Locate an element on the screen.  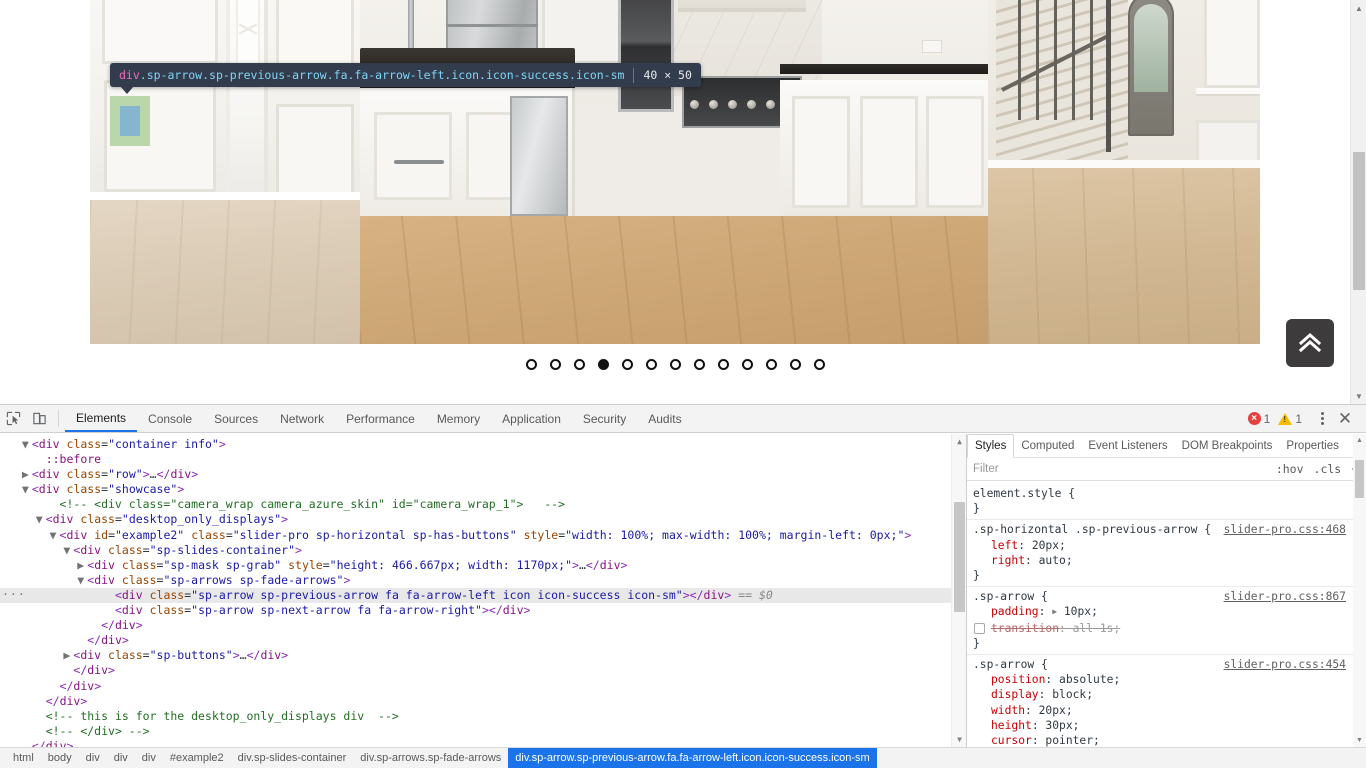
slider-bullets is located at coordinates (675, 364).